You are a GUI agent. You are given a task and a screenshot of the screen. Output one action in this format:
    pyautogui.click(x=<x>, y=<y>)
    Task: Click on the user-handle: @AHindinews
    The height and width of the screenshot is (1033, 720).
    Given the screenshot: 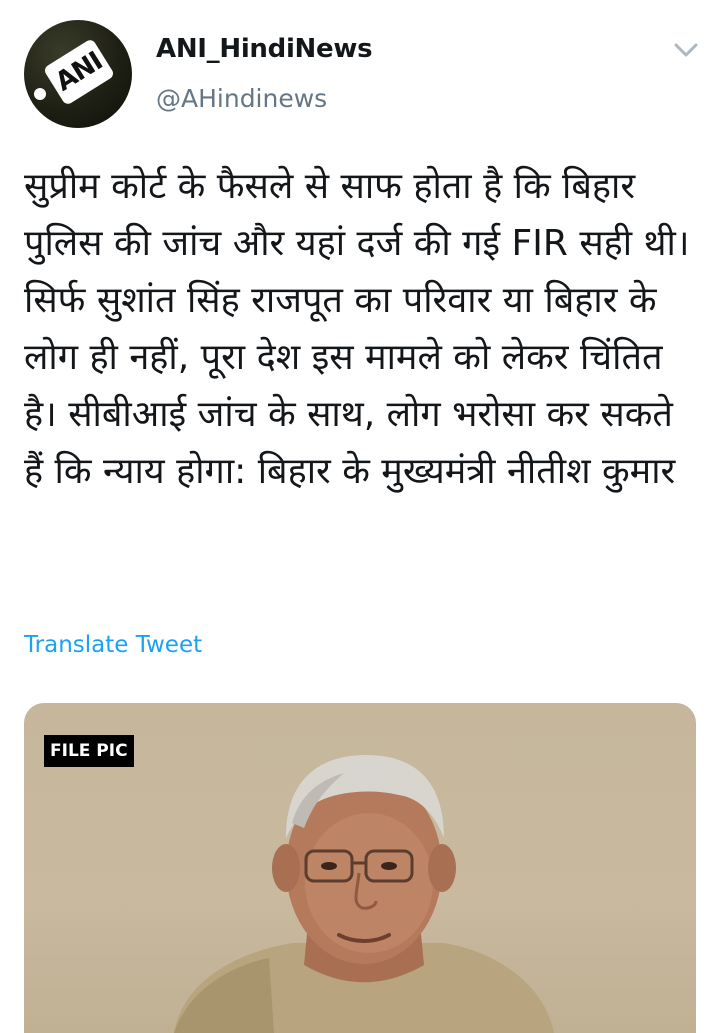 What is the action you would take?
    pyautogui.click(x=241, y=98)
    